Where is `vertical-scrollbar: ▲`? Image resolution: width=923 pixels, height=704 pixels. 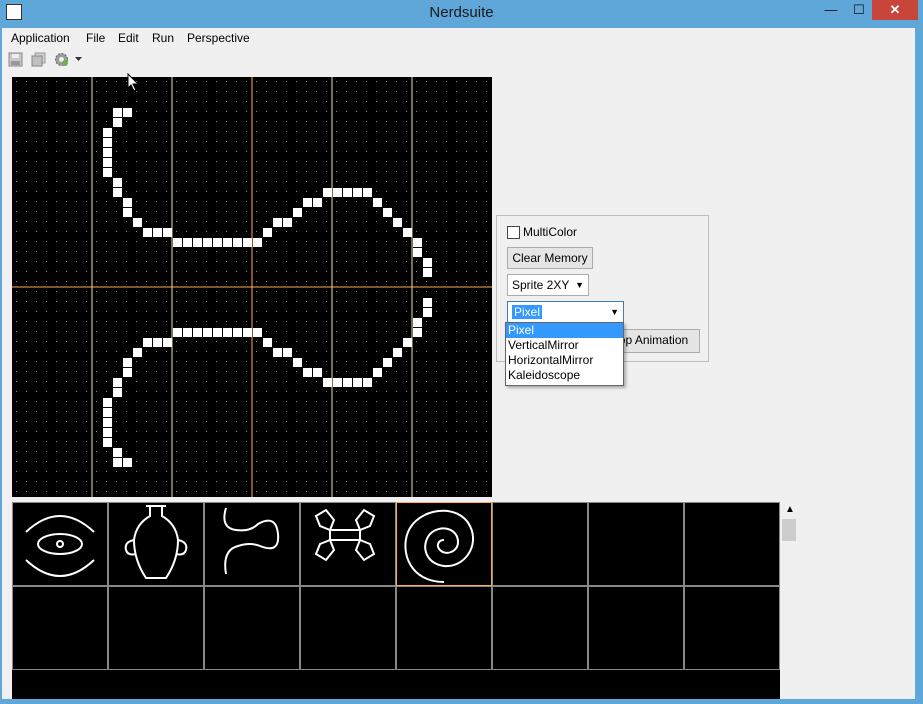 vertical-scrollbar: ▲ is located at coordinates (790, 600).